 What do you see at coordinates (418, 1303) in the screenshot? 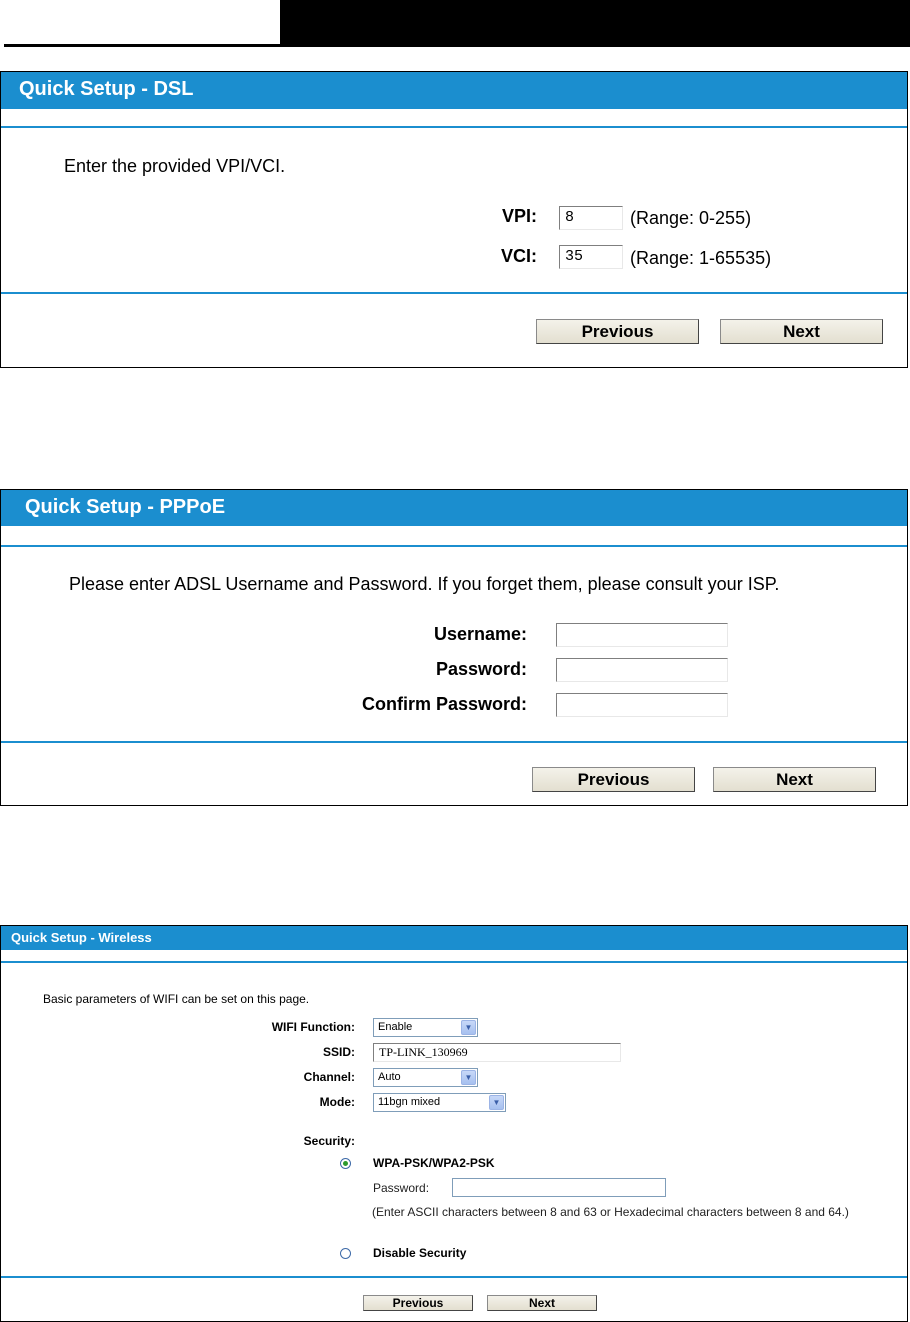
I see `wireless-previous-button: Previous` at bounding box center [418, 1303].